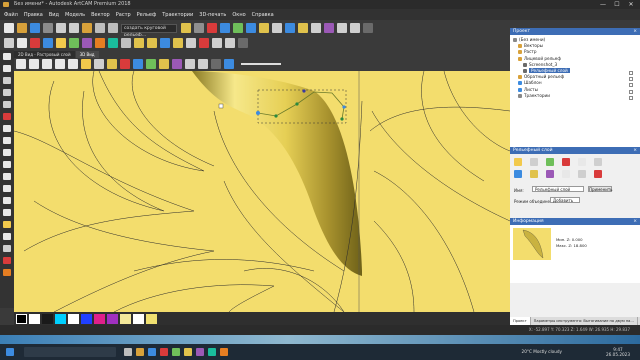 The height and width of the screenshot is (360, 640). I want to click on relief-tool-7-icon, so click(264, 28).